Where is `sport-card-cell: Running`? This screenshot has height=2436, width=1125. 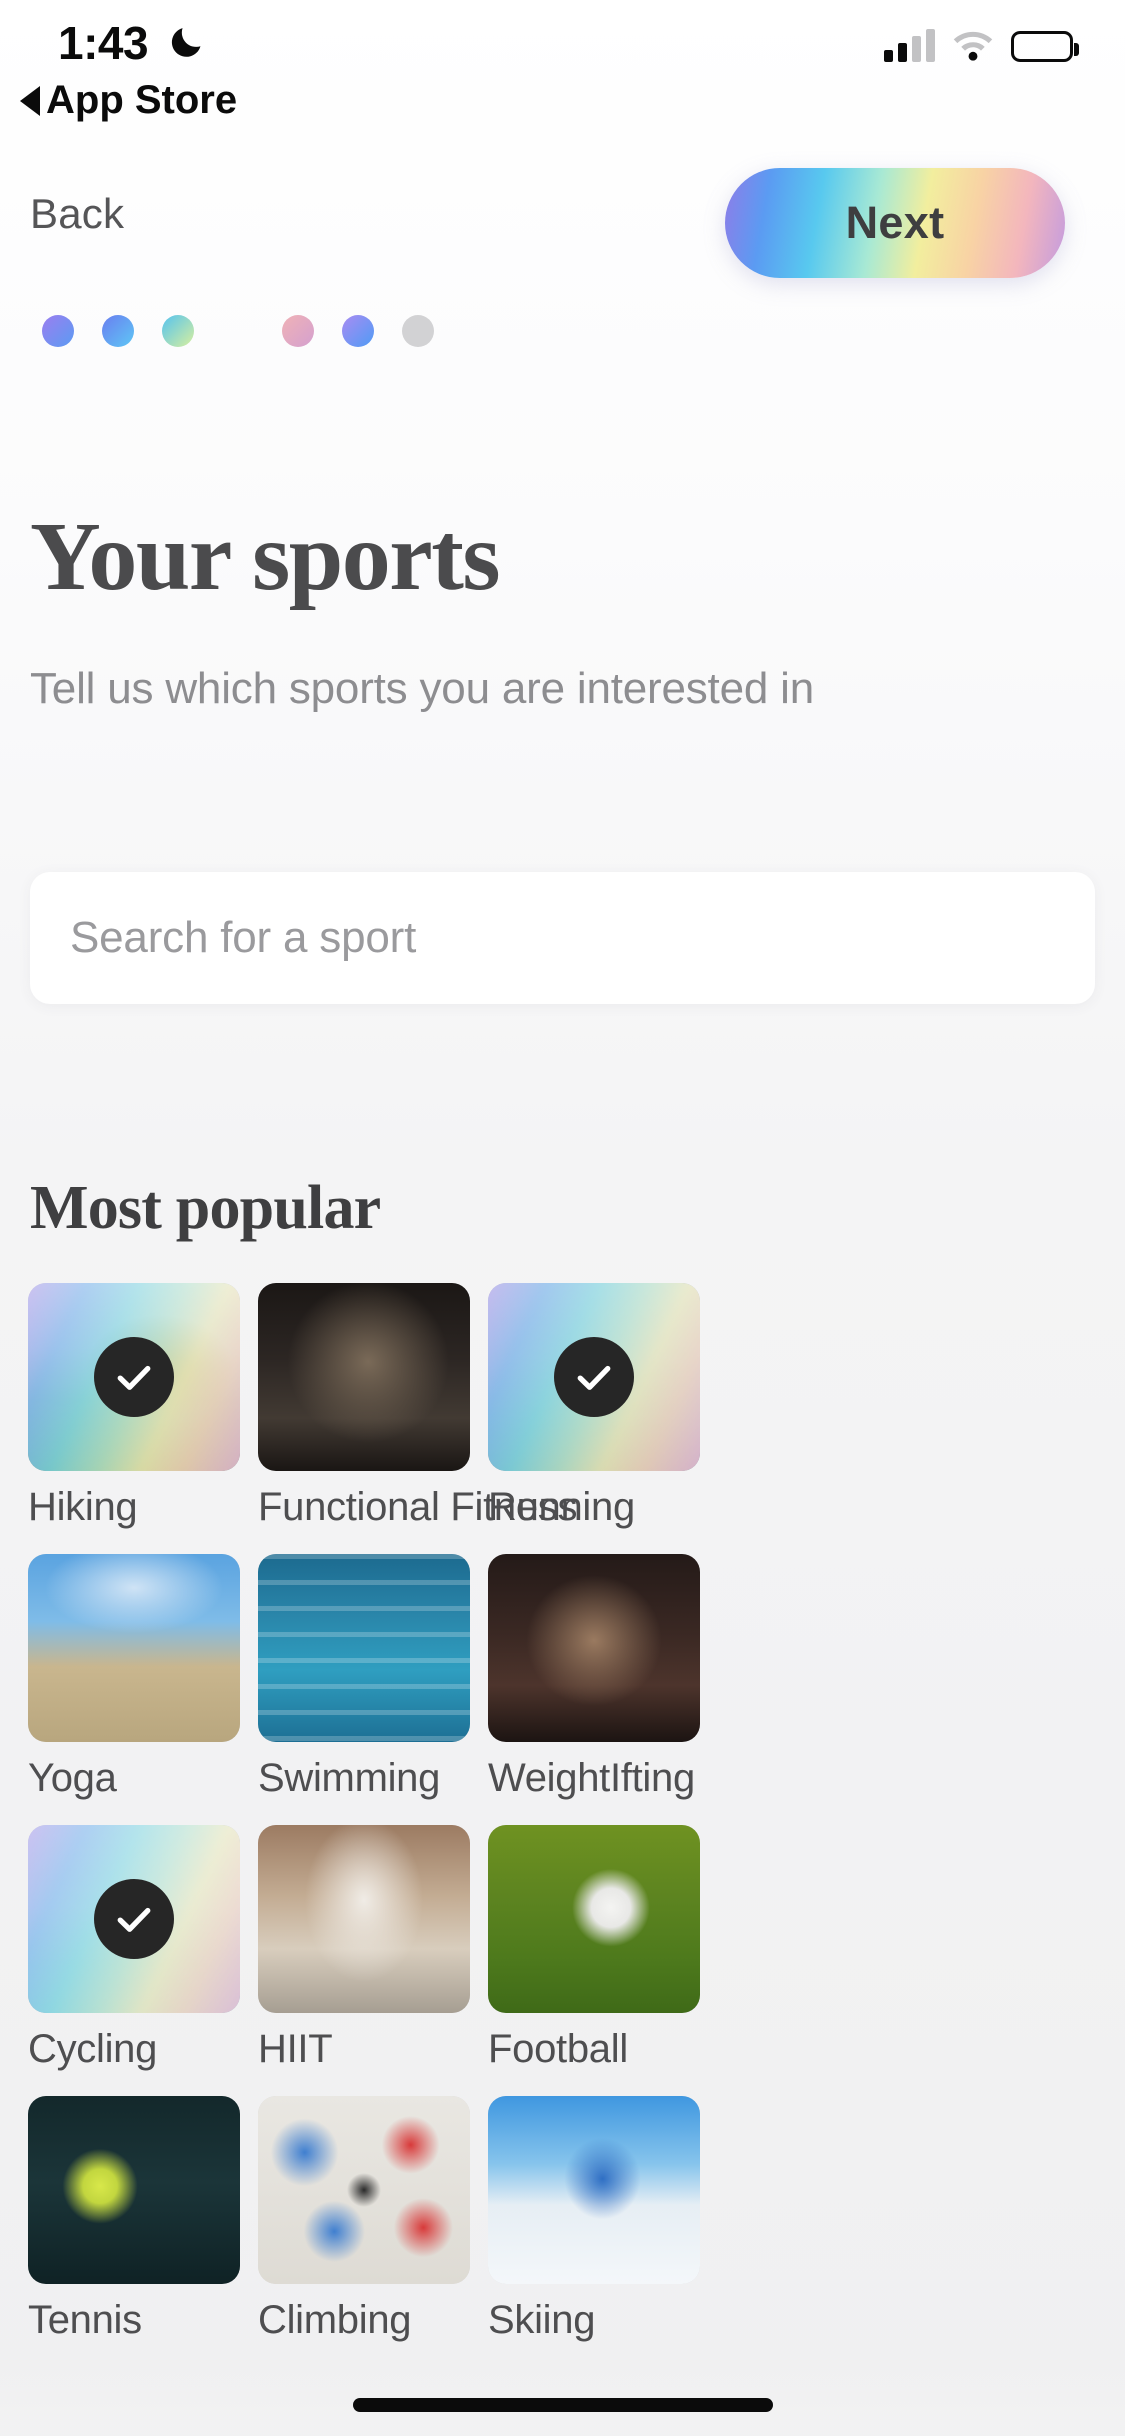 sport-card-cell: Running is located at coordinates (594, 1406).